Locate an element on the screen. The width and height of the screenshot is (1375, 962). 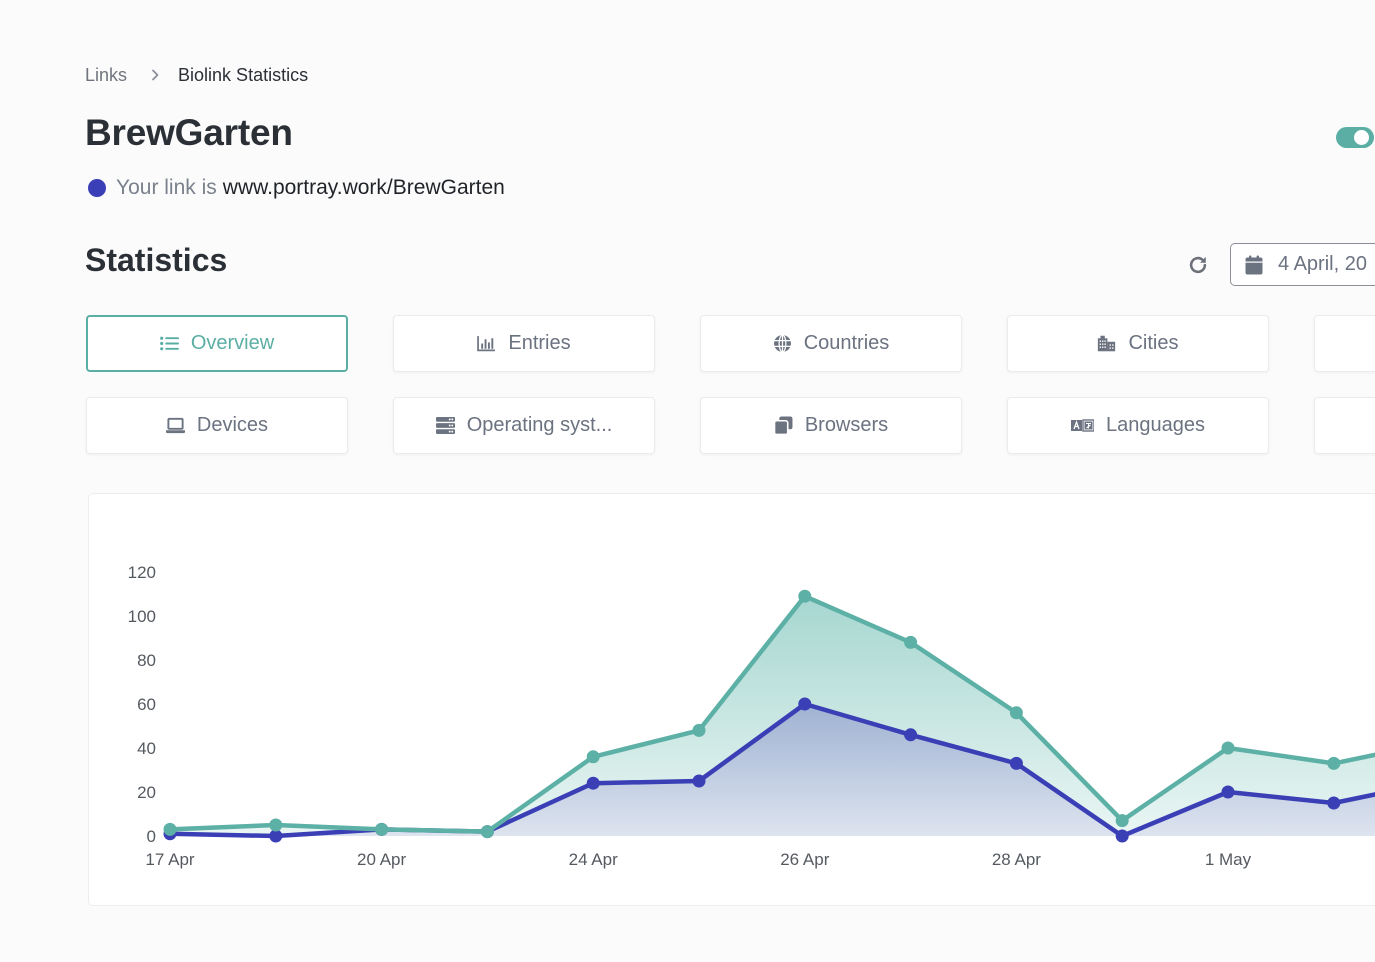
status-dot-icon is located at coordinates (97, 188).